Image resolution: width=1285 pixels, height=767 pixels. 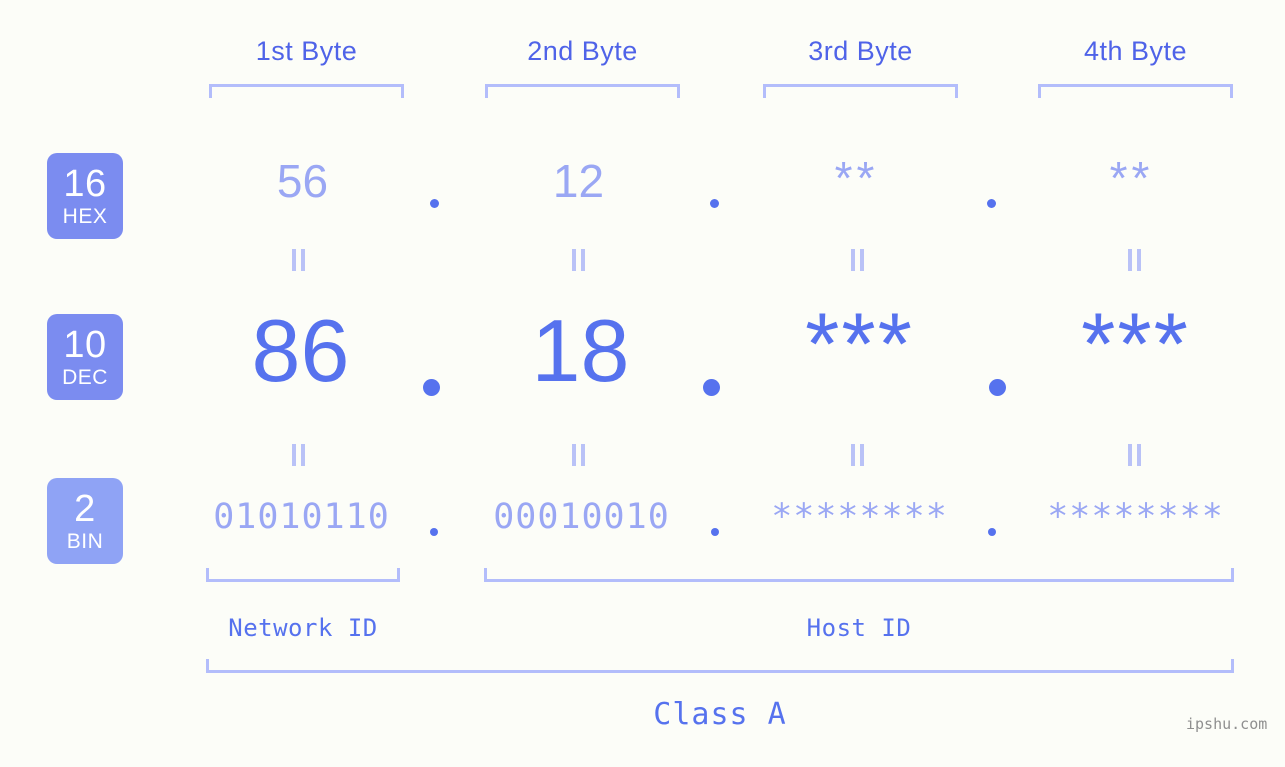 I want to click on hex-value-byte-2: 12, so click(x=578, y=181).